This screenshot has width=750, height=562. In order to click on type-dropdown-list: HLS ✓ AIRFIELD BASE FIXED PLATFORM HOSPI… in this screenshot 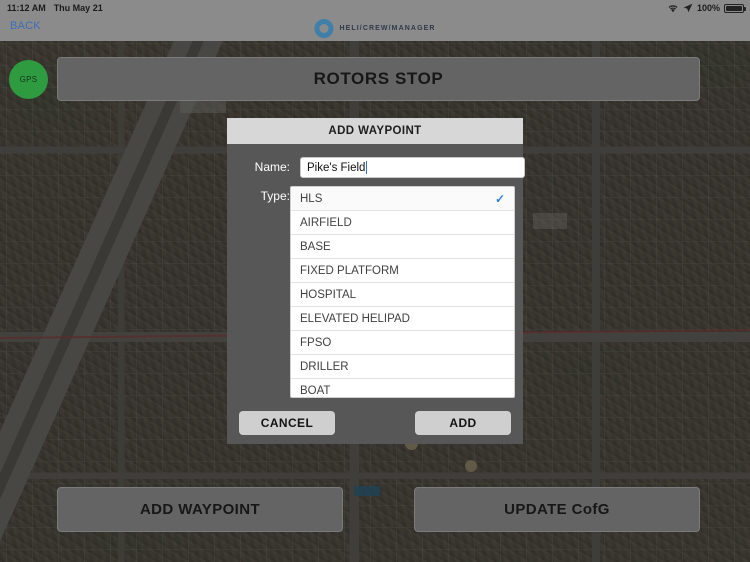, I will do `click(402, 292)`.